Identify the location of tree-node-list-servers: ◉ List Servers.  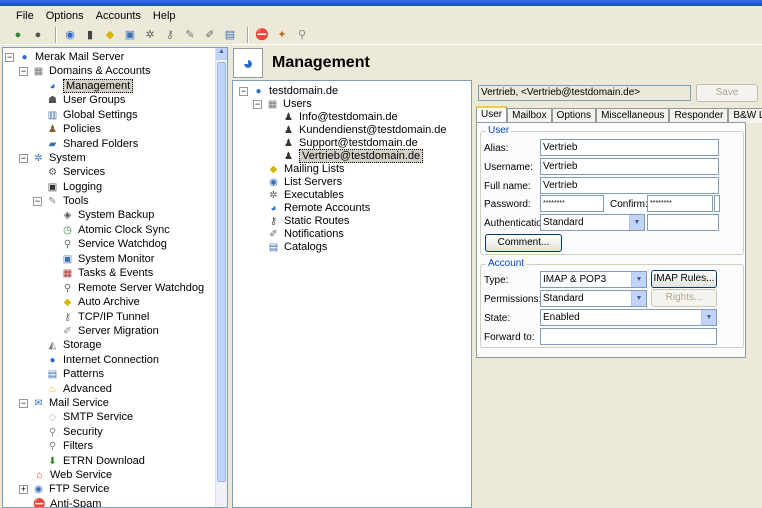
(304, 182).